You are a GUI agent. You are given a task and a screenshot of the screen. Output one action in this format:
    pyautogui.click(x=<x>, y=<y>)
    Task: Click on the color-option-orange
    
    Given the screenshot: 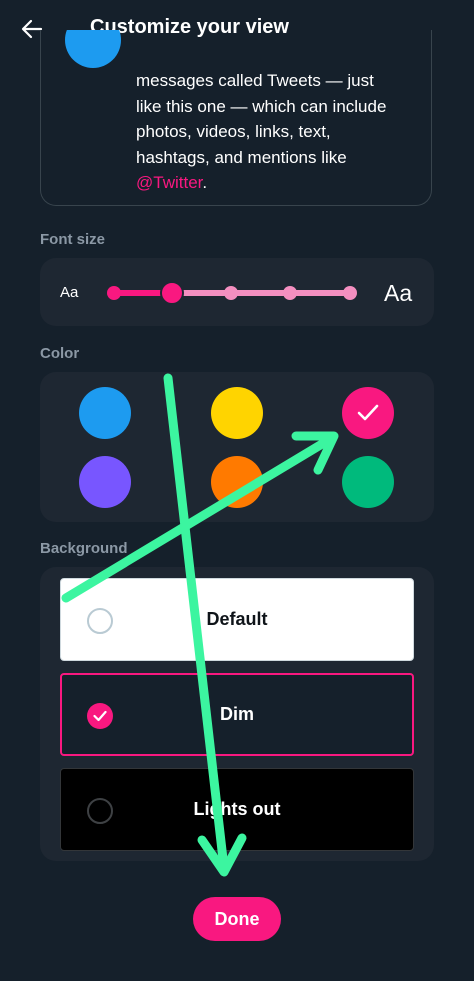 What is the action you would take?
    pyautogui.click(x=237, y=482)
    